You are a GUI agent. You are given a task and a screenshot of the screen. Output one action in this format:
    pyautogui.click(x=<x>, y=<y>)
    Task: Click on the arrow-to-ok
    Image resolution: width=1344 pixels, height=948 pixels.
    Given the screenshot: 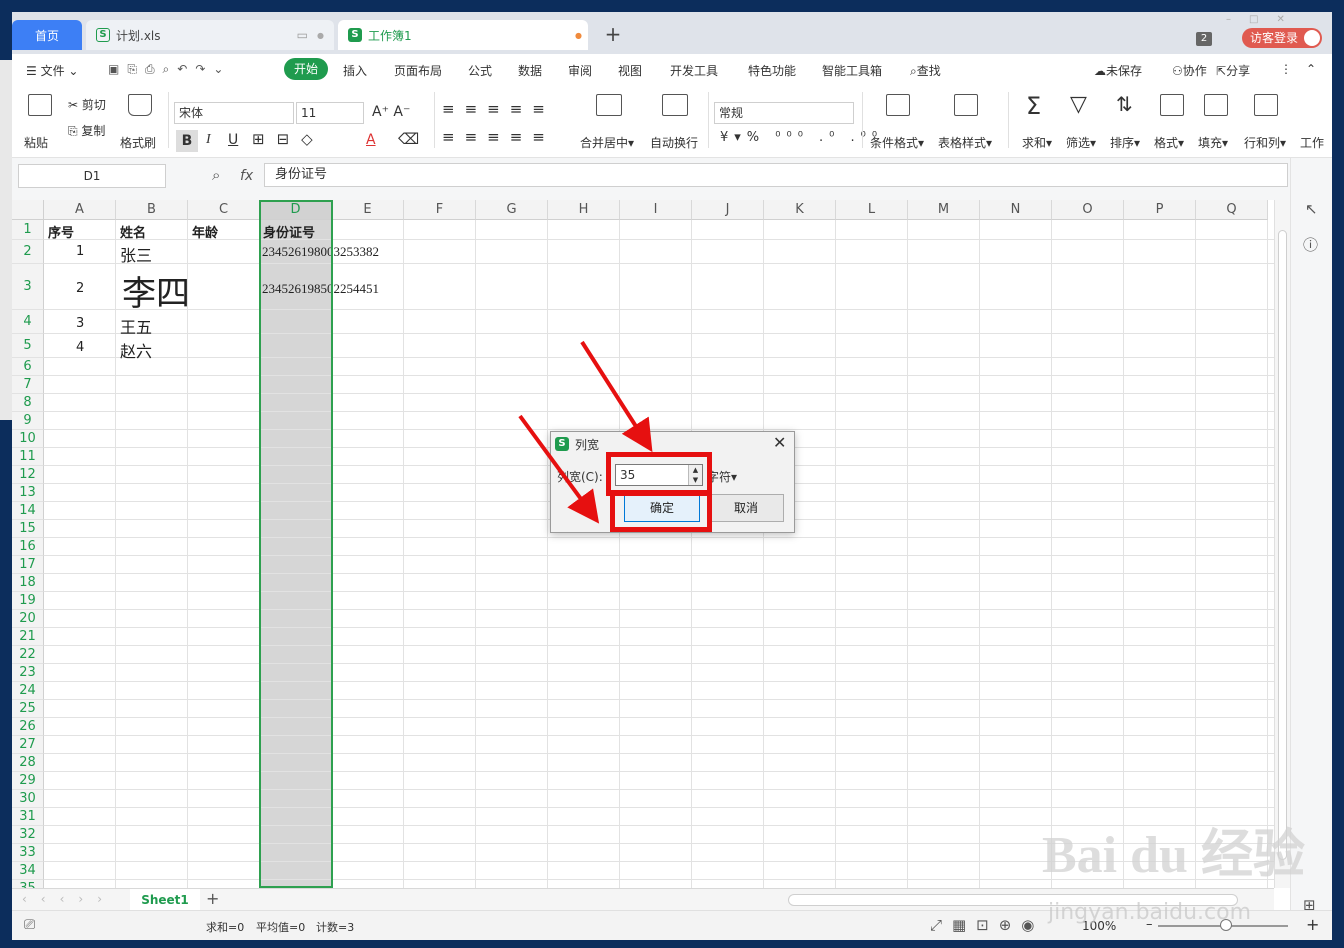 What is the action you would take?
    pyautogui.click(x=559, y=469)
    